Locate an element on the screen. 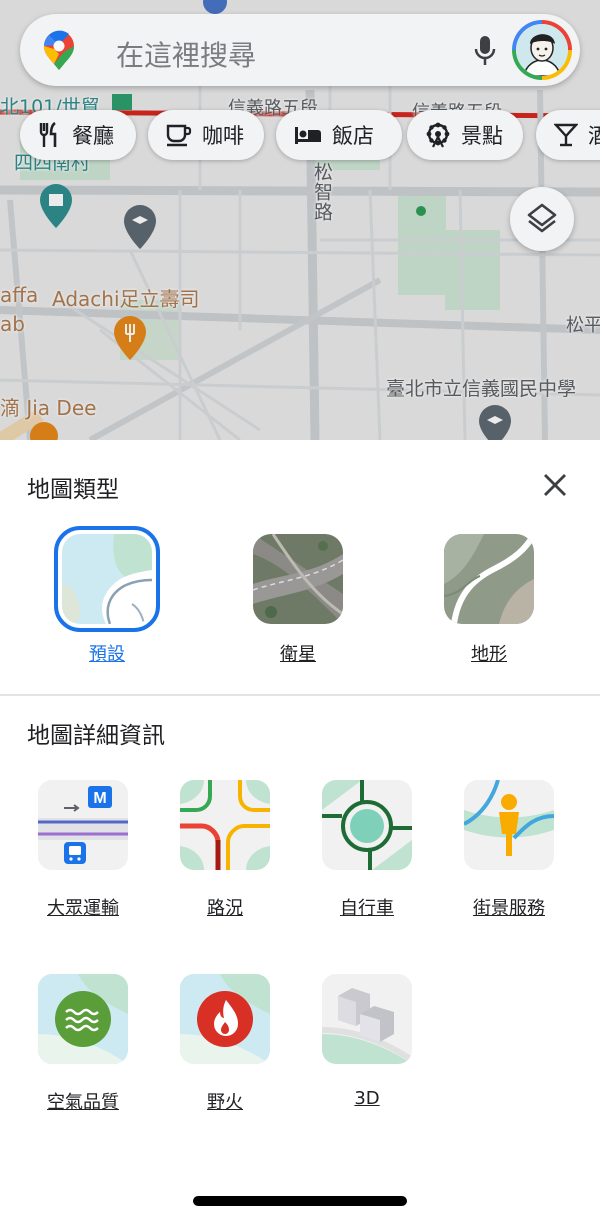  map-label-school: 臺北市立信義國民中學 is located at coordinates (481, 389).